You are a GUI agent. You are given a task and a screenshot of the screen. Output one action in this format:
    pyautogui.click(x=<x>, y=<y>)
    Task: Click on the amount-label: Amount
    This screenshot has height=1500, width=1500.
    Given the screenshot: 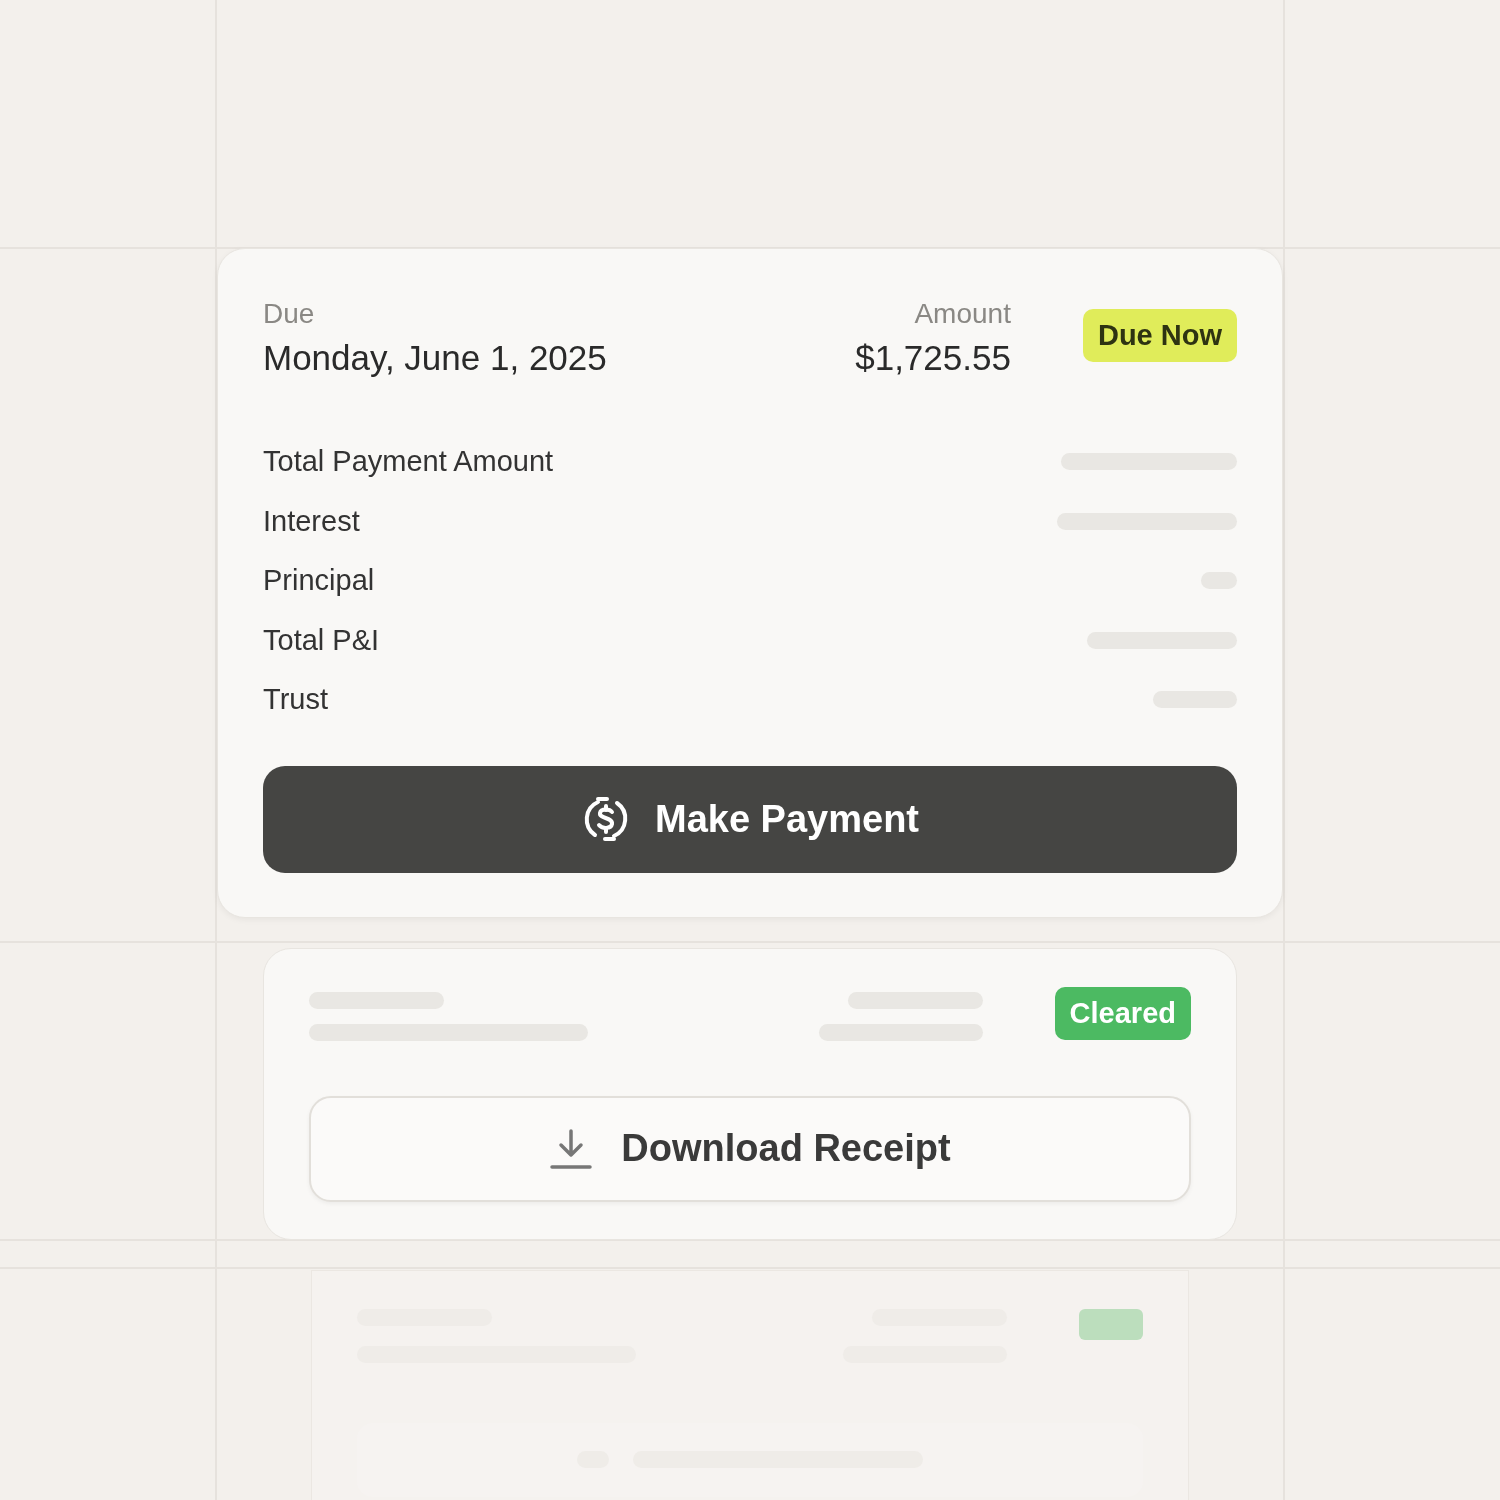 What is the action you would take?
    pyautogui.click(x=962, y=314)
    